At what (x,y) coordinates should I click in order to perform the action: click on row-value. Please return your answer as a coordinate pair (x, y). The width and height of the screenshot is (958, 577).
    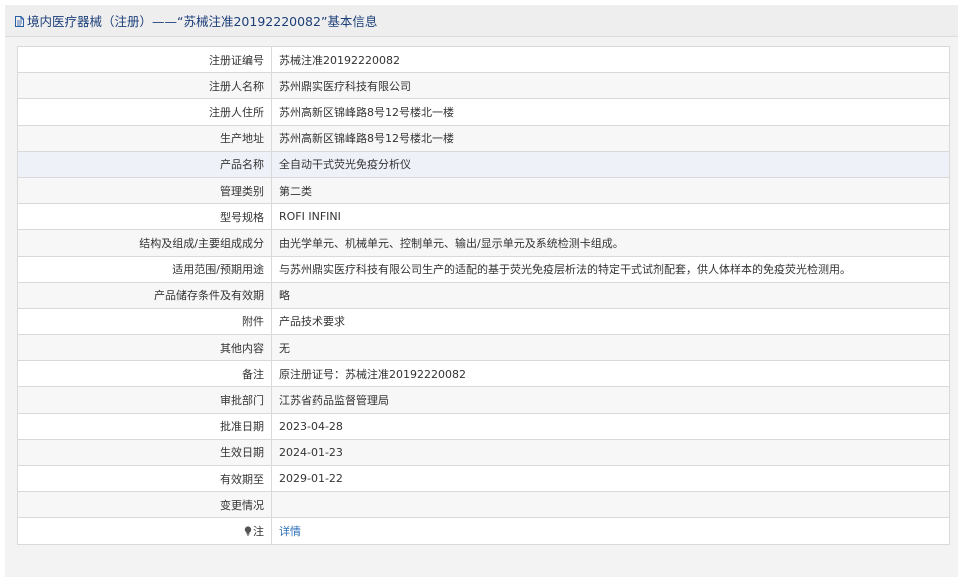
    Looking at the image, I should click on (610, 505).